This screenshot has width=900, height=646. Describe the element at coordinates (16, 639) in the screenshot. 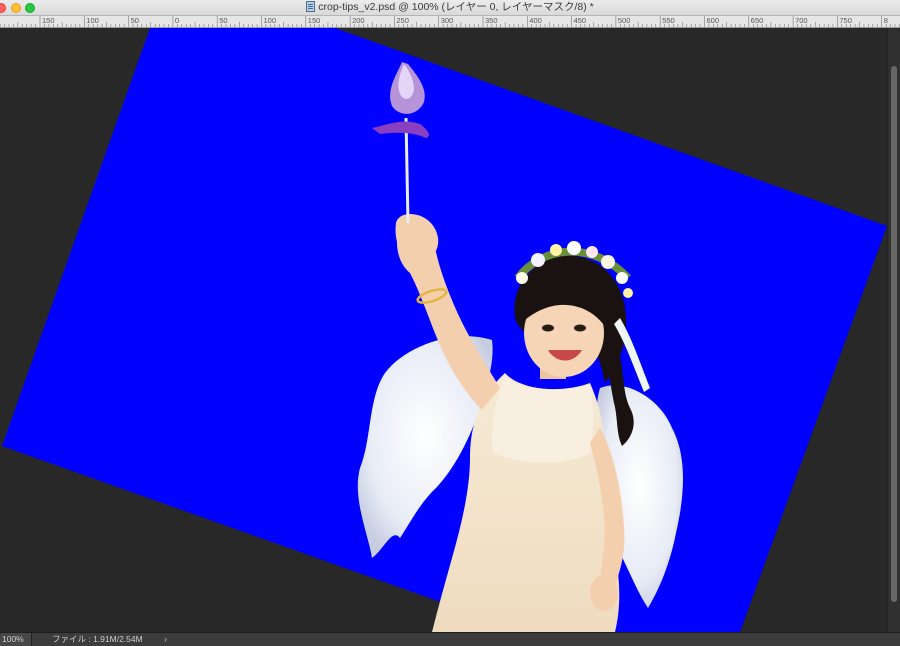

I see `zoom-level-field: 100%` at that location.